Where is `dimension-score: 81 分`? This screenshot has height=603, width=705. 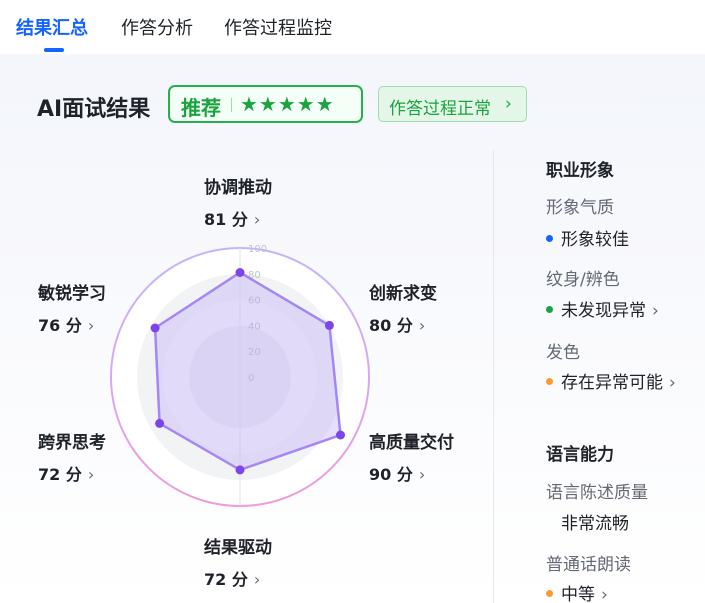 dimension-score: 81 分 is located at coordinates (226, 219).